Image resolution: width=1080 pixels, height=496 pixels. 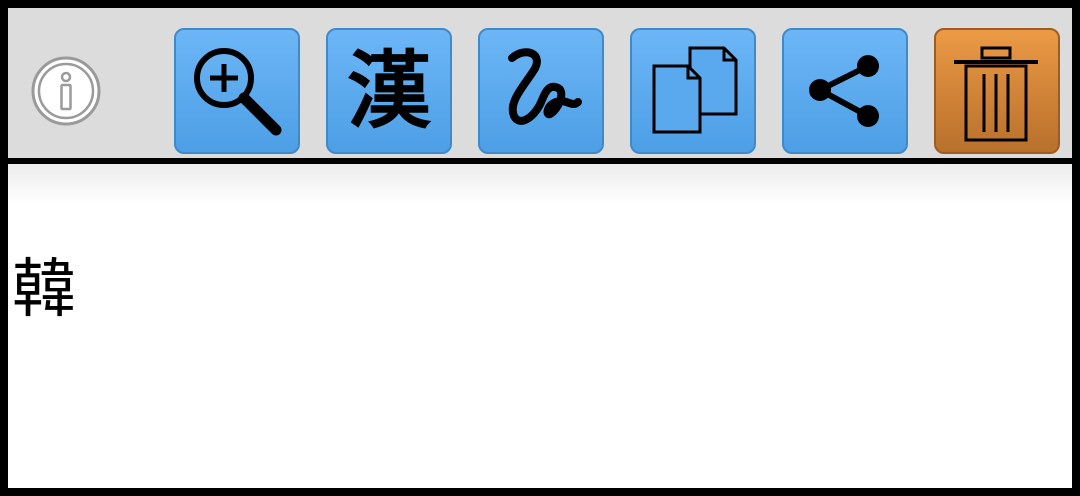 What do you see at coordinates (44, 290) in the screenshot?
I see `character-display: 韓` at bounding box center [44, 290].